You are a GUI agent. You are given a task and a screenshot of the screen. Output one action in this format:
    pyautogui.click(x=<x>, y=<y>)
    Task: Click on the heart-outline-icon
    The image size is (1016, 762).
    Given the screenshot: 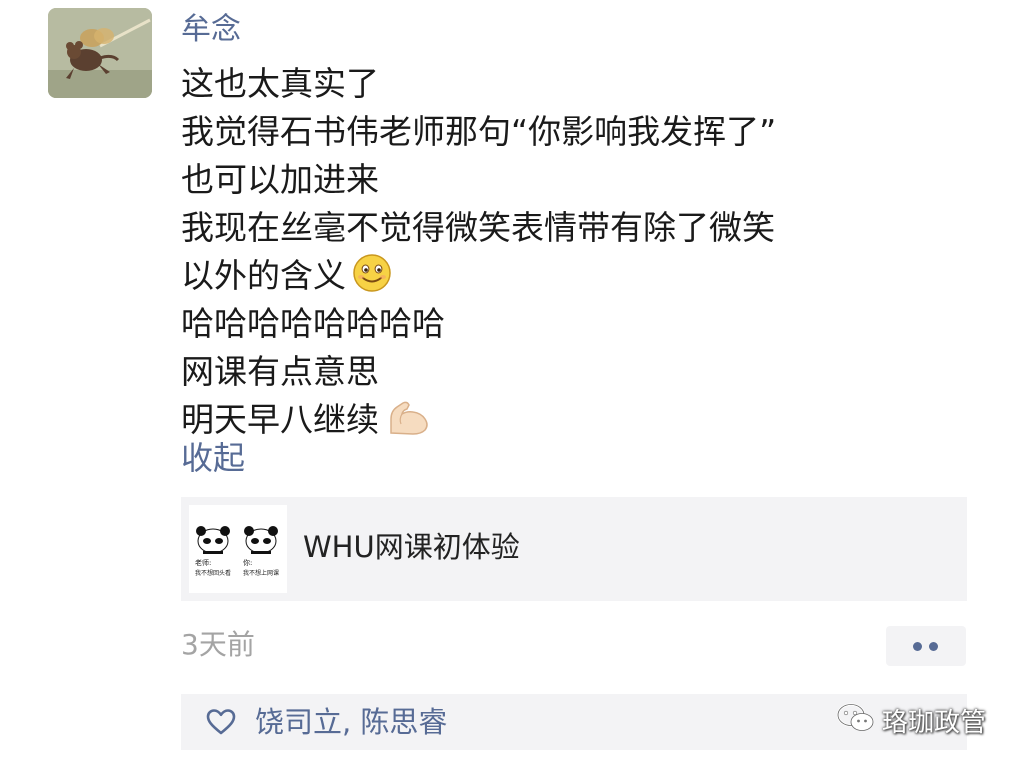 What is the action you would take?
    pyautogui.click(x=221, y=724)
    